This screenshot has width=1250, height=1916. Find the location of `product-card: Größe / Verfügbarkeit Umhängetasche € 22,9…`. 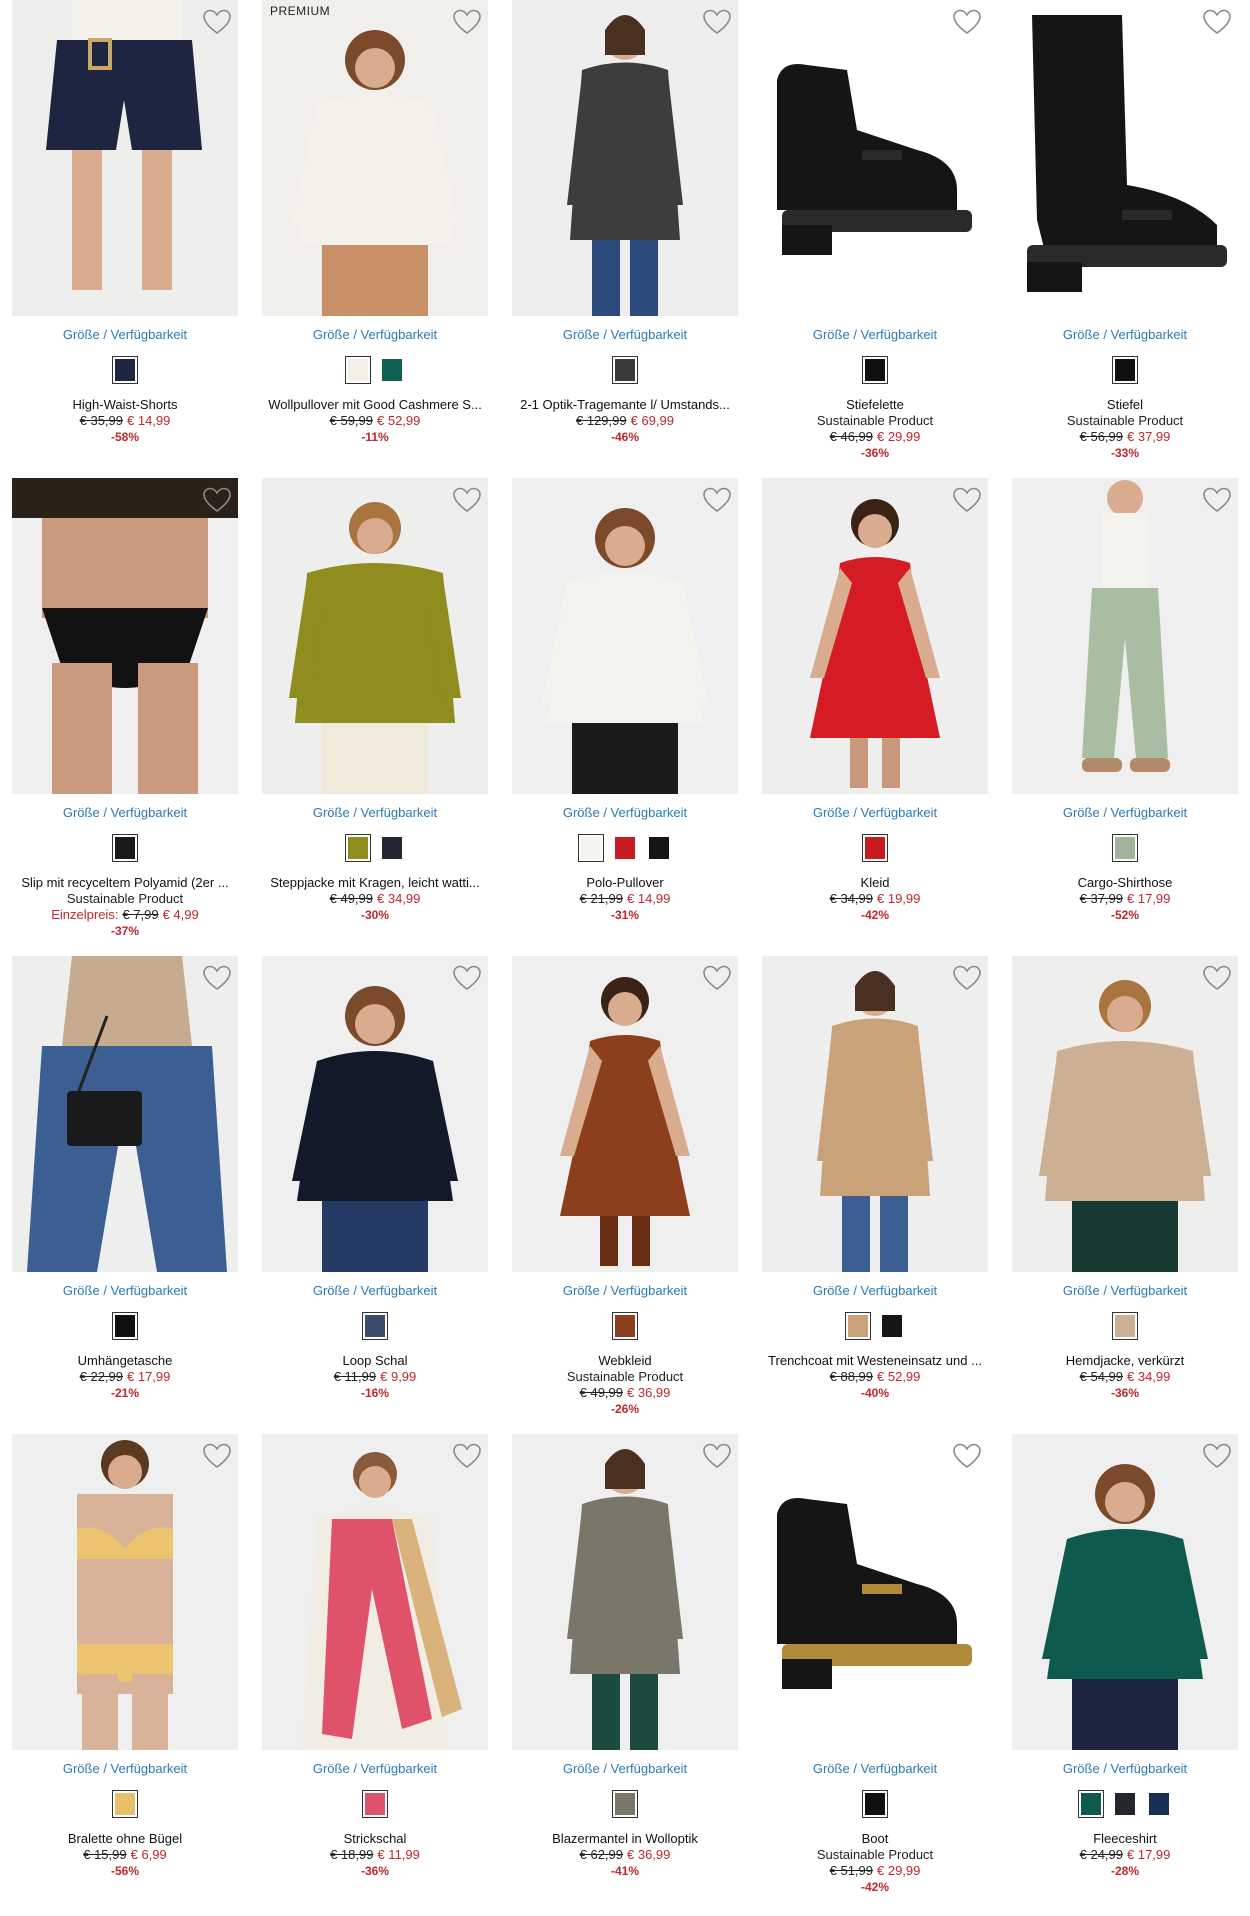

product-card: Größe / Verfügbarkeit Umhängetasche € 22,9… is located at coordinates (125, 1195).